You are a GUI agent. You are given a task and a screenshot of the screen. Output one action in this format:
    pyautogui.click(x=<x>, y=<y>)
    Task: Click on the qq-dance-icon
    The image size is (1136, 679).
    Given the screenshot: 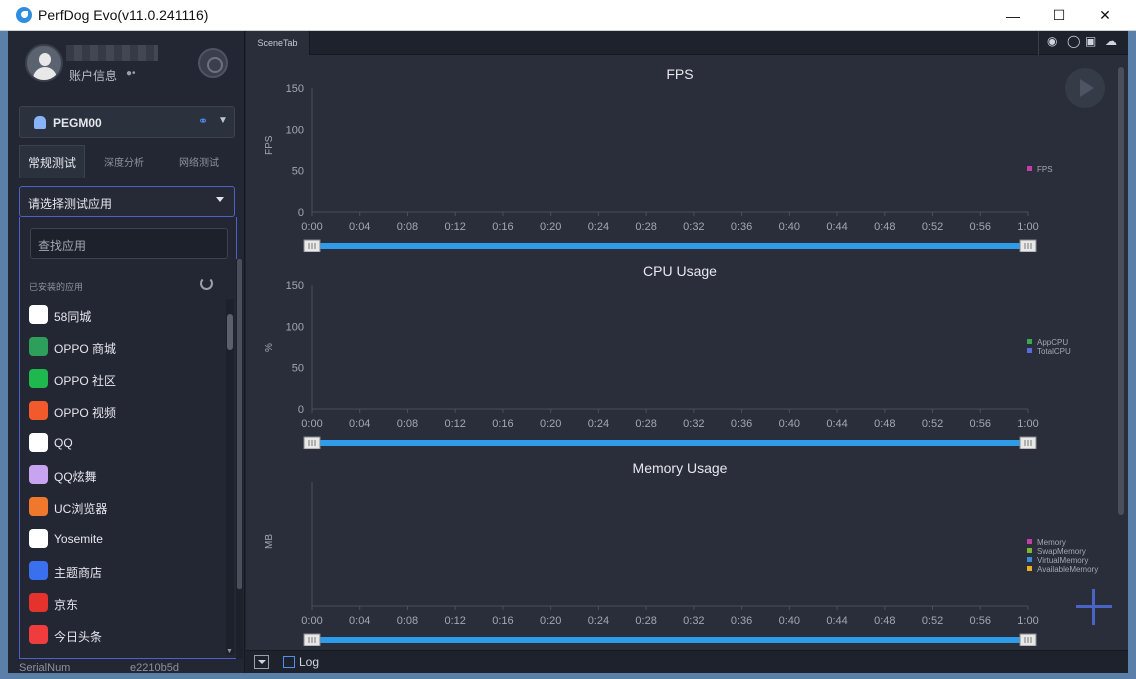 What is the action you would take?
    pyautogui.click(x=38, y=474)
    